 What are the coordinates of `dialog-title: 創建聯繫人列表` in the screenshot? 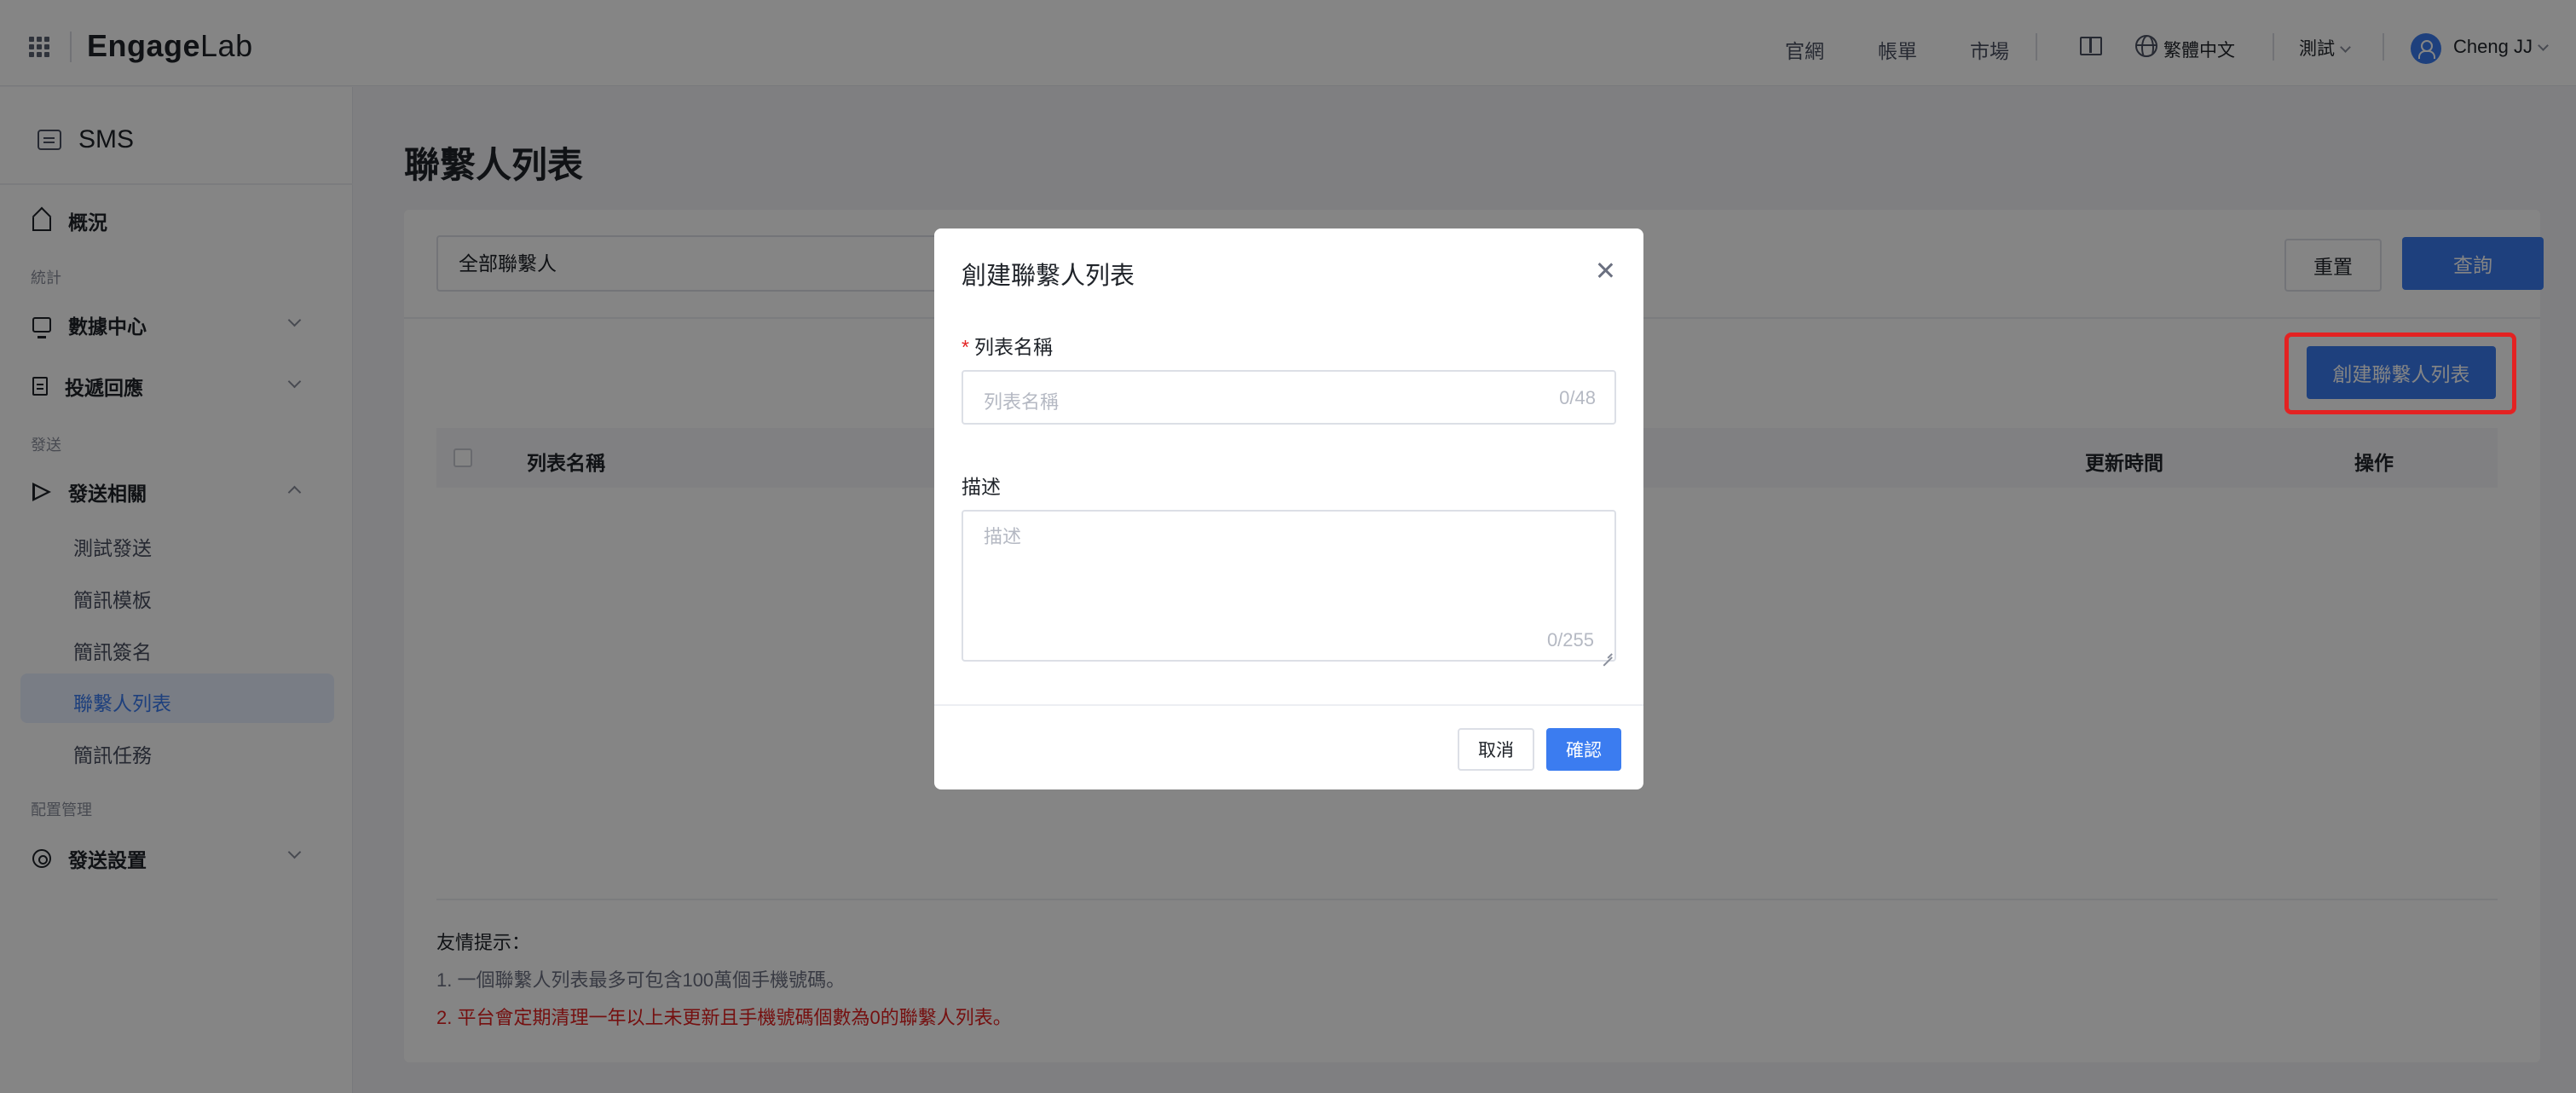 It's located at (1048, 276).